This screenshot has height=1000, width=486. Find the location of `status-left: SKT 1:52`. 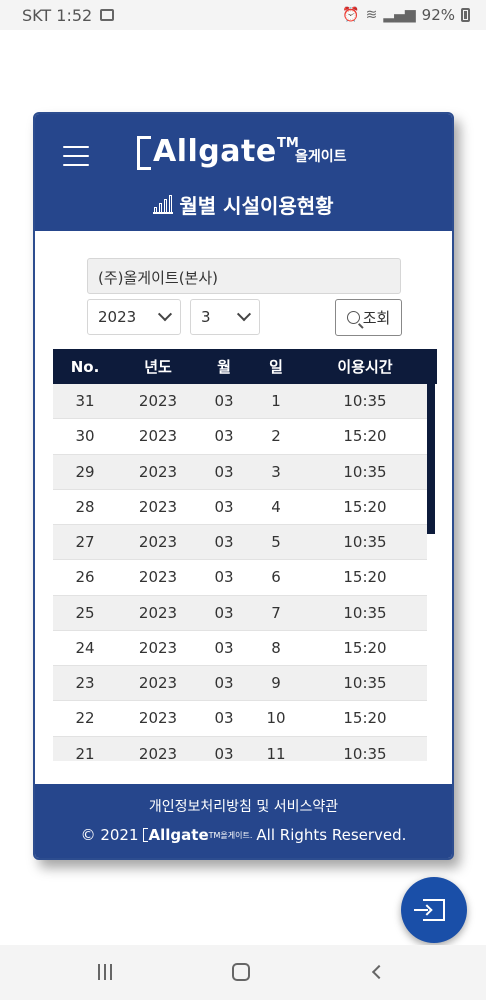

status-left: SKT 1:52 is located at coordinates (68, 15).